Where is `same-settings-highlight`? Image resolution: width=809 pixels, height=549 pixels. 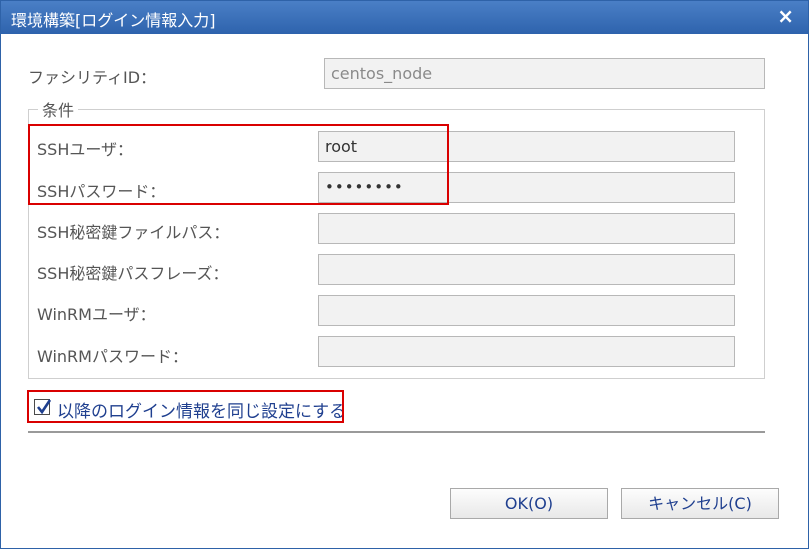 same-settings-highlight is located at coordinates (185, 406).